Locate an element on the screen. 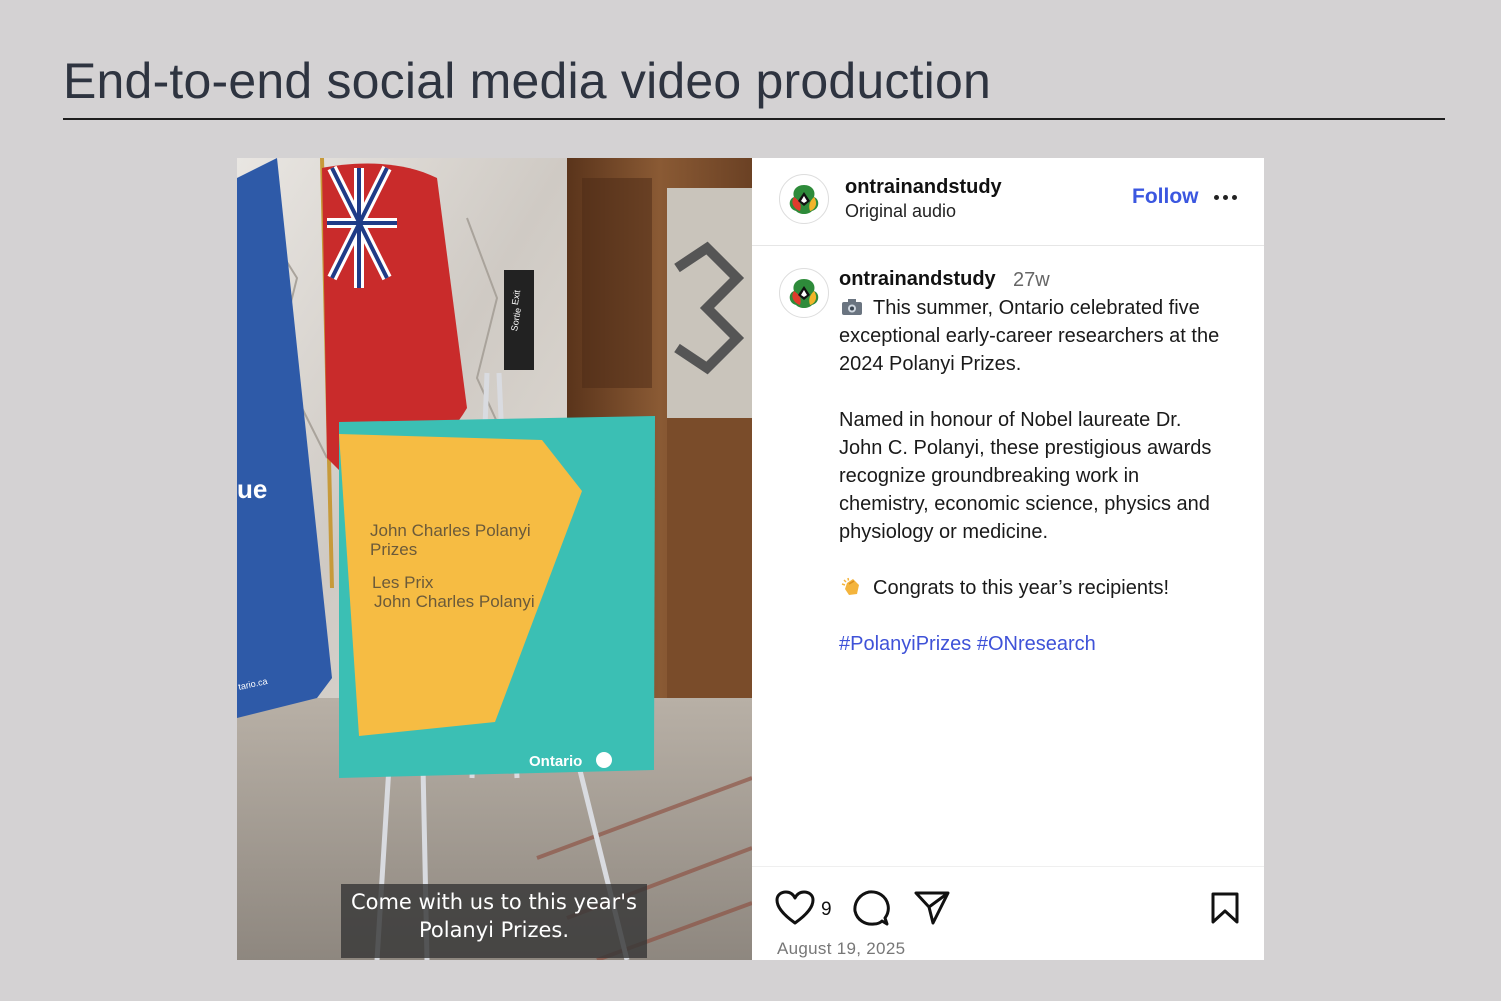 The image size is (1501, 1001). post-header: ontrainandstudy Original audio Follow is located at coordinates (1008, 202).